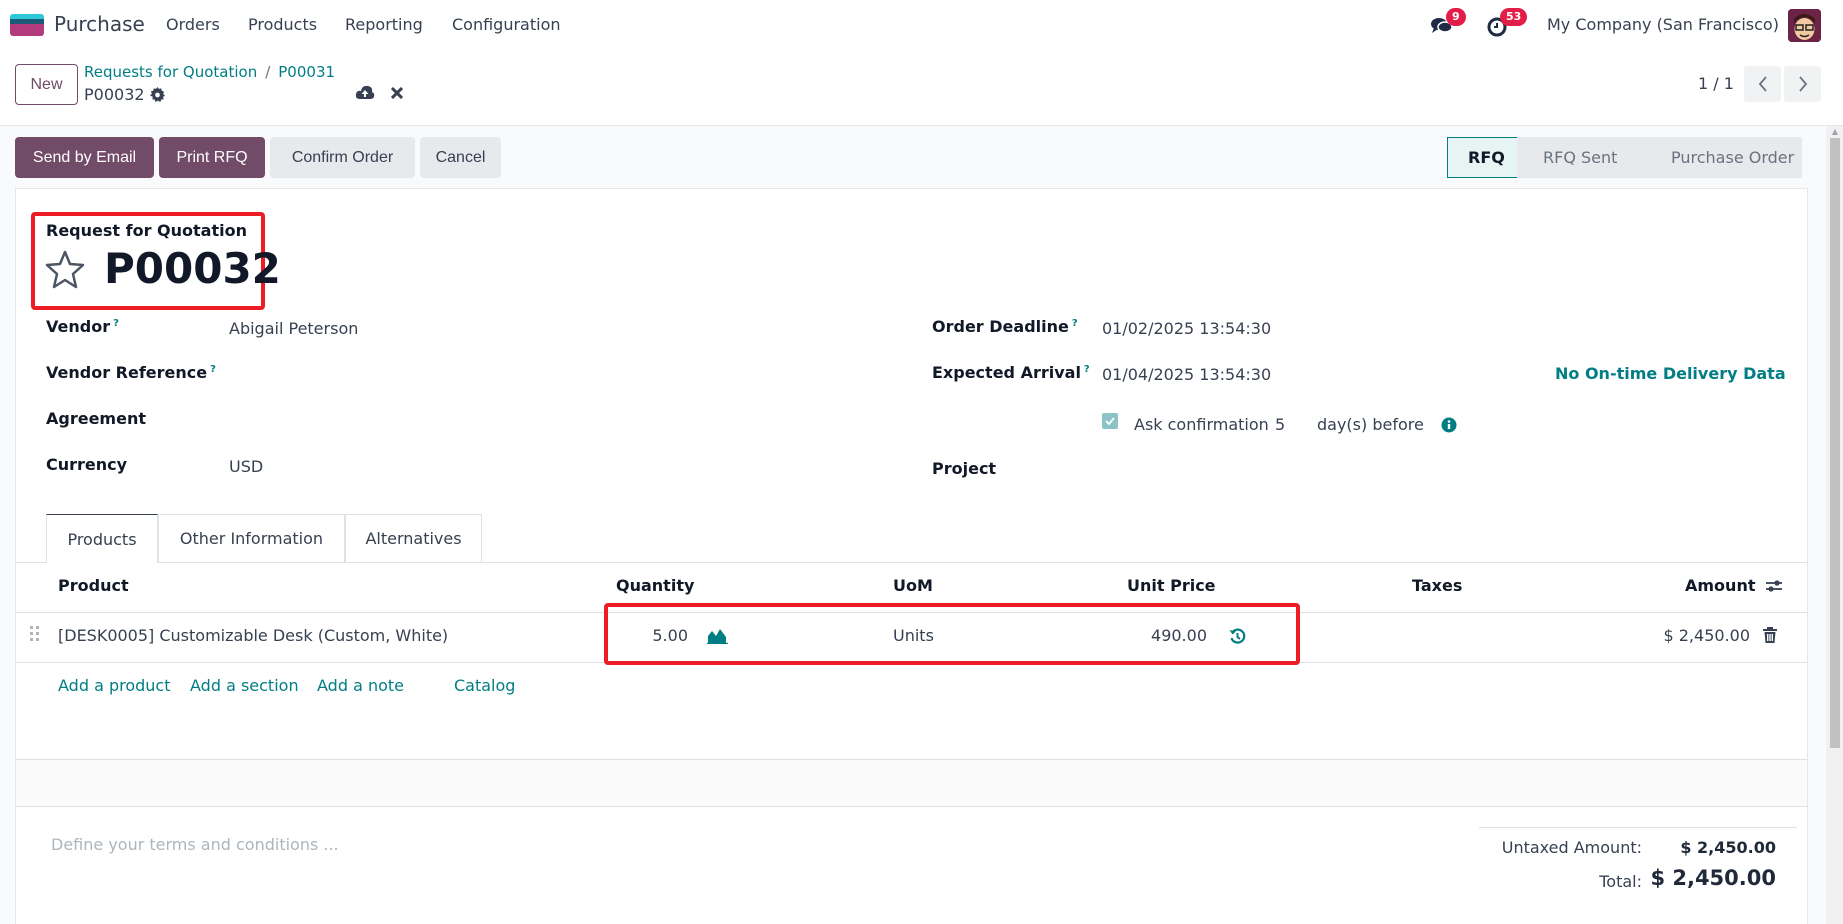 This screenshot has width=1843, height=924. Describe the element at coordinates (342, 157) in the screenshot. I see `confirm-order-button: Confirm Order` at that location.